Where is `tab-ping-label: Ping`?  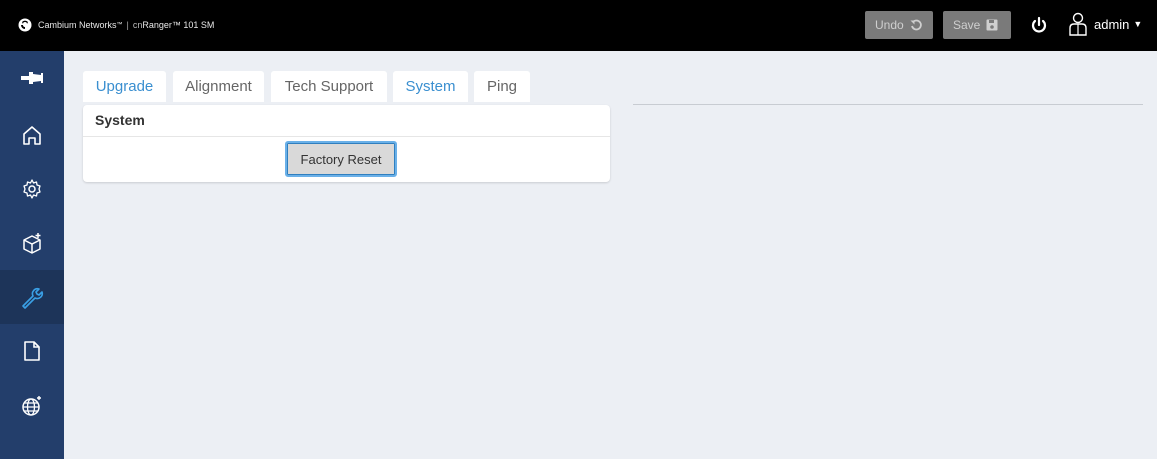
tab-ping-label: Ping is located at coordinates (502, 86).